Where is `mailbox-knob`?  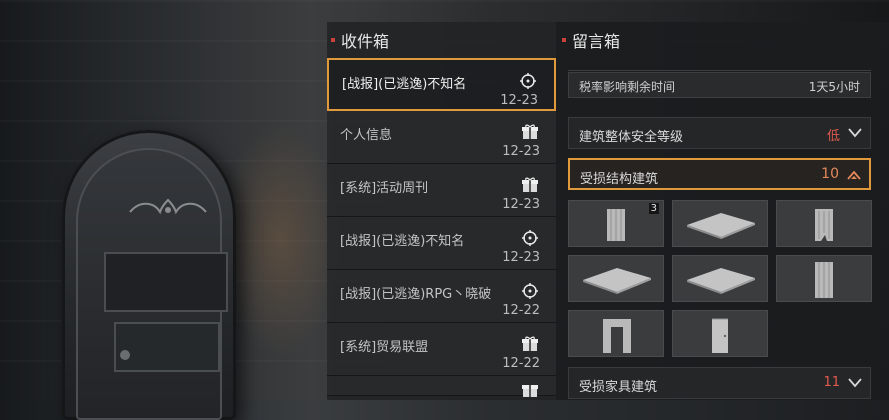 mailbox-knob is located at coordinates (125, 355).